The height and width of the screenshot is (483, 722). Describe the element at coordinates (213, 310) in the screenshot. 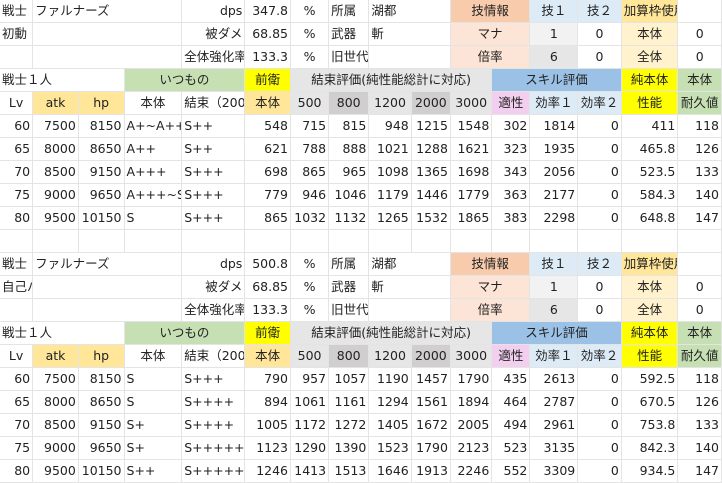

I see `info-key: 全体強化率` at that location.